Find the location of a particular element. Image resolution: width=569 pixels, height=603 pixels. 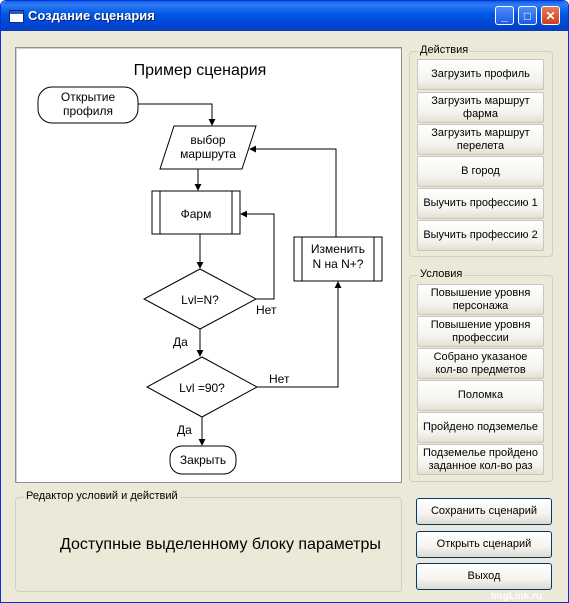

to-town-button: В город is located at coordinates (480, 171).